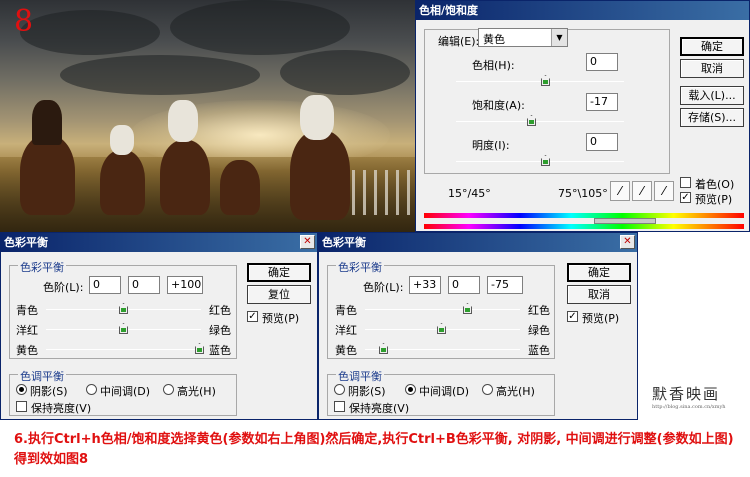 Image resolution: width=750 pixels, height=477 pixels. I want to click on eyedropper-icon: ⁄, so click(620, 191).